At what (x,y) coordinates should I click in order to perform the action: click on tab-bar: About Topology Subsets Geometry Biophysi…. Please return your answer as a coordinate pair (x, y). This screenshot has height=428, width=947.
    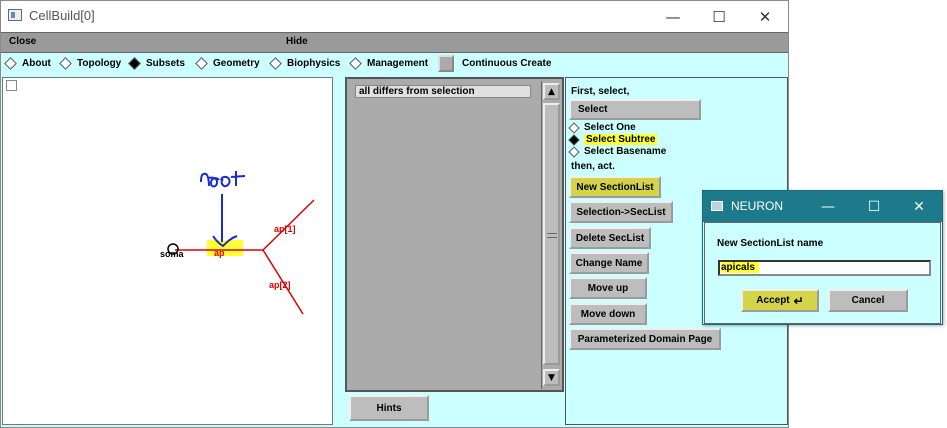
    Looking at the image, I should click on (394, 64).